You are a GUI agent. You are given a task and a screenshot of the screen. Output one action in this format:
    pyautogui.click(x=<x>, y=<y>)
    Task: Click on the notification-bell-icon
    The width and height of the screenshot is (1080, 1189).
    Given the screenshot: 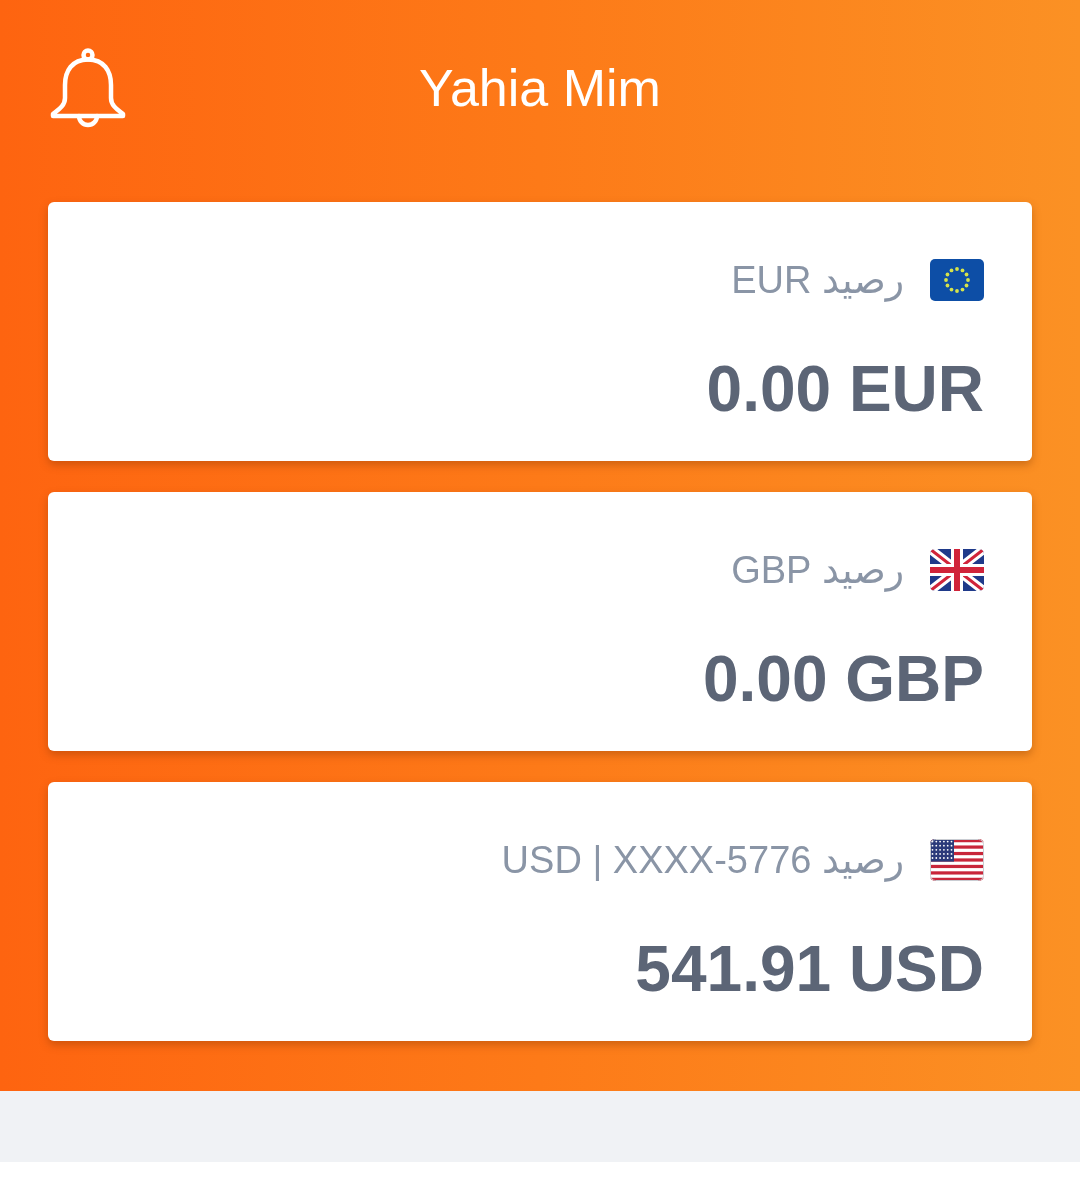 What is the action you would take?
    pyautogui.click(x=88, y=88)
    